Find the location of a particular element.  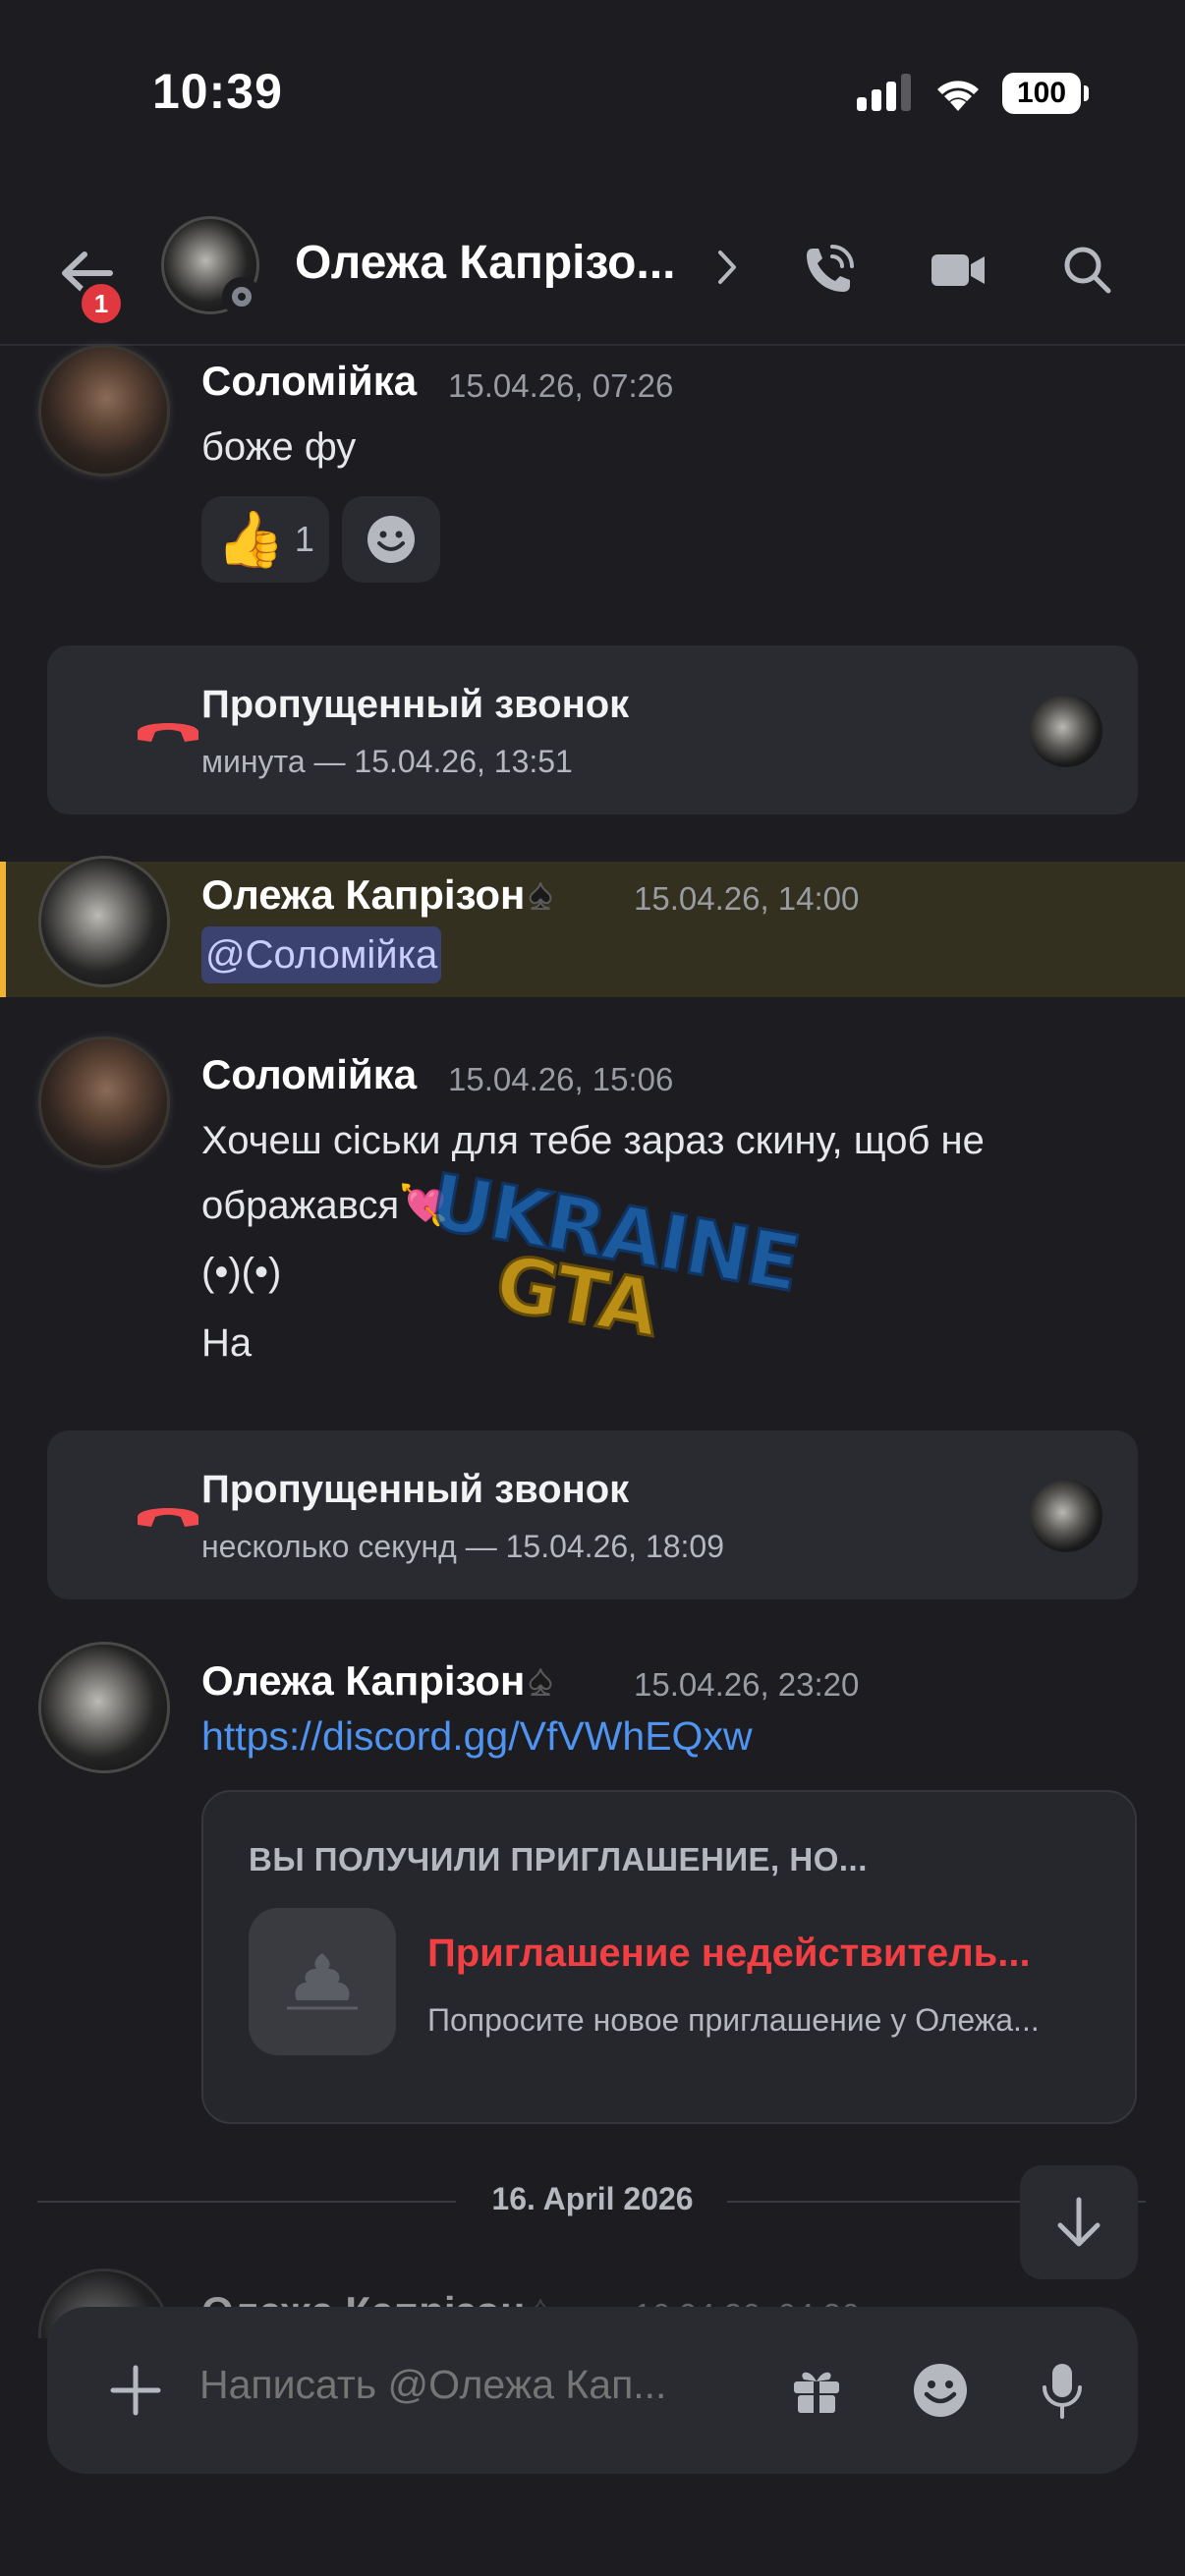

search-icon is located at coordinates (1088, 270).